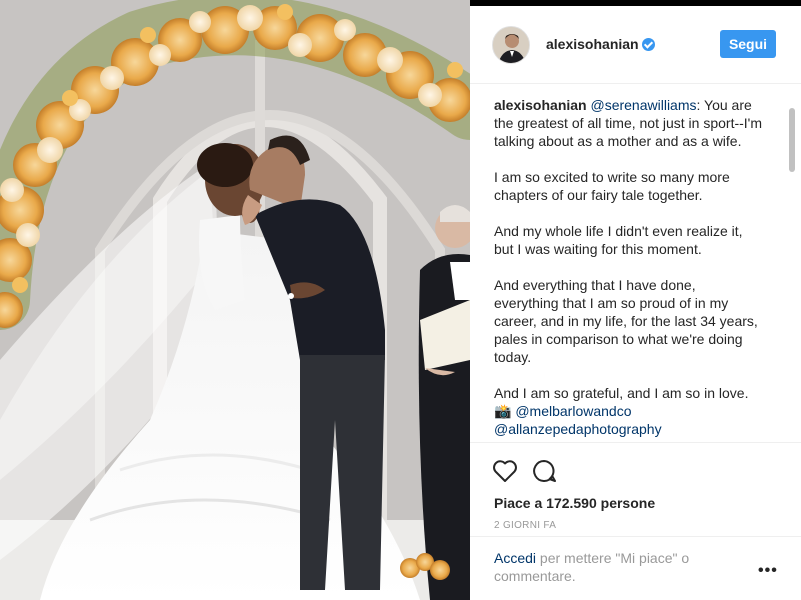  What do you see at coordinates (540, 105) in the screenshot?
I see `caption-author: alexisohanian` at bounding box center [540, 105].